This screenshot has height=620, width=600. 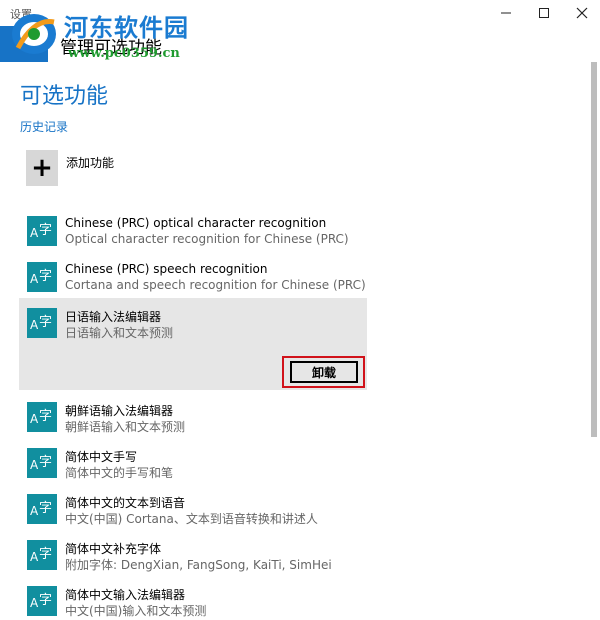 I want to click on maximize-icon, so click(x=544, y=13).